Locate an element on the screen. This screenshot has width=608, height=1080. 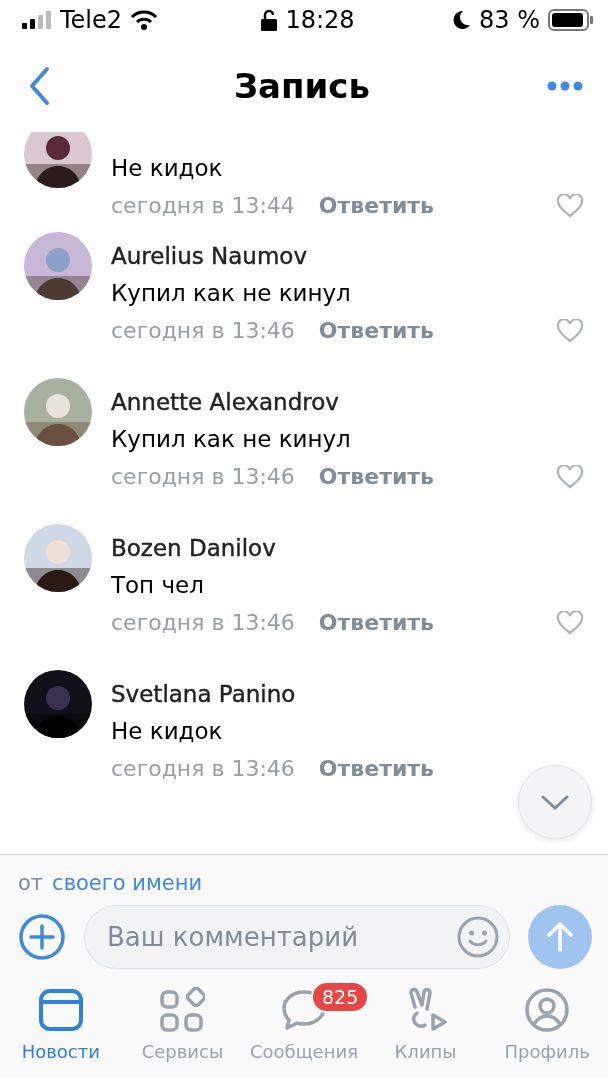
author-name: Annette Alexandrov is located at coordinates (347, 402).